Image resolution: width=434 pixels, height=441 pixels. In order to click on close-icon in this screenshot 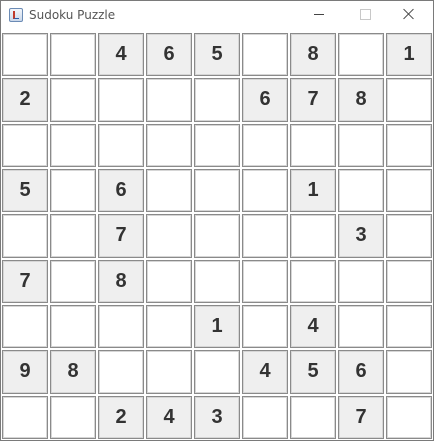, I will do `click(409, 14)`.